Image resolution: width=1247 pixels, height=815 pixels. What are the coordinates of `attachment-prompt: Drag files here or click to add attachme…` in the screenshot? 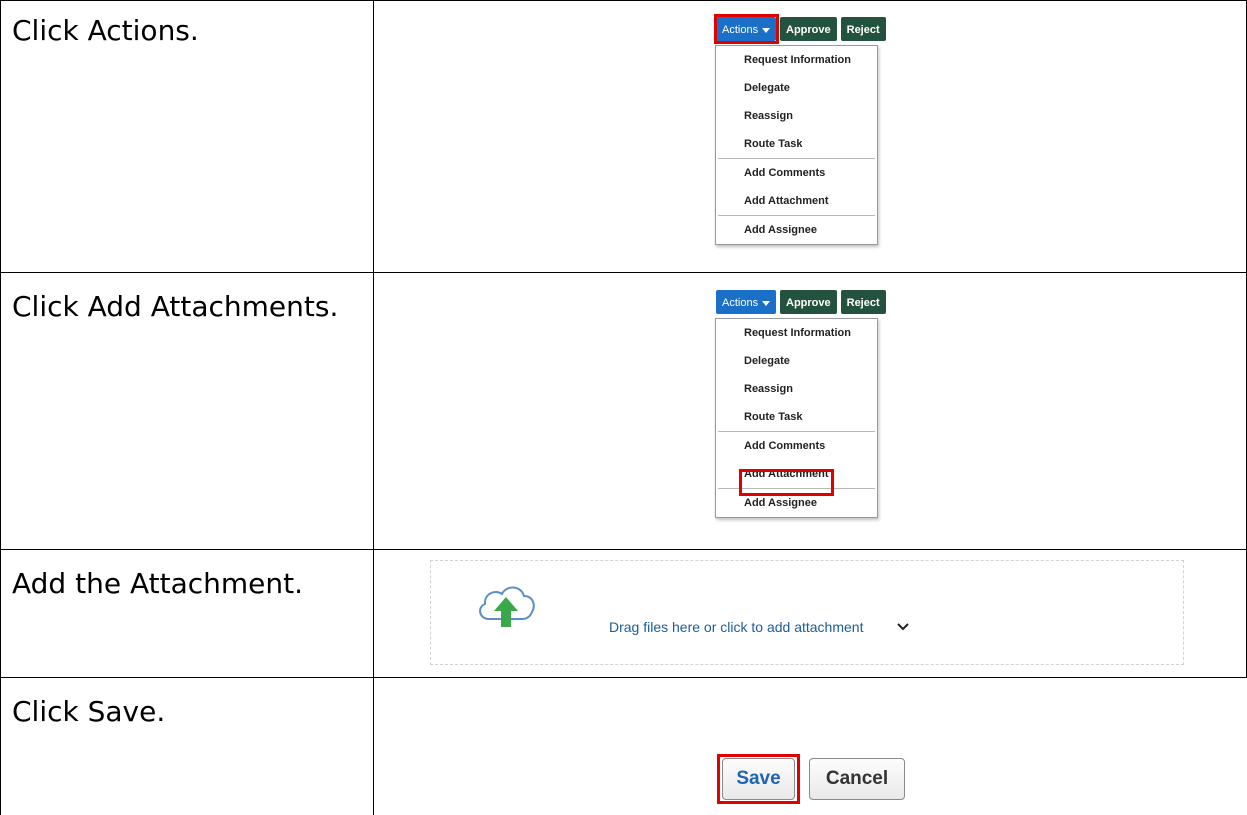 It's located at (736, 627).